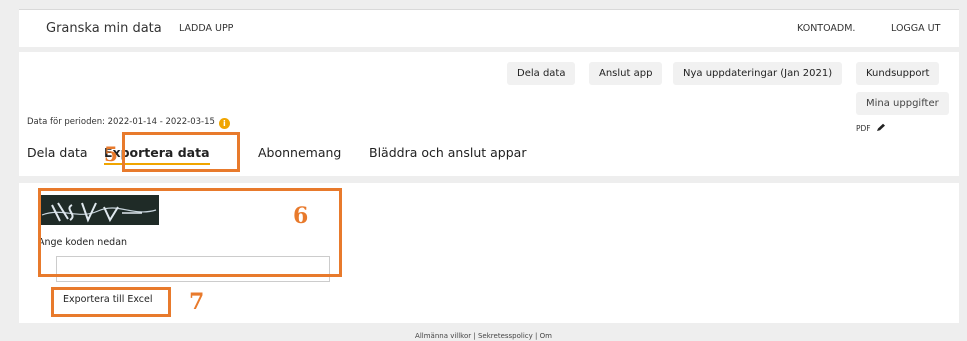 Image resolution: width=967 pixels, height=341 pixels. What do you see at coordinates (898, 73) in the screenshot?
I see `customer-support-button: Kundsupport` at bounding box center [898, 73].